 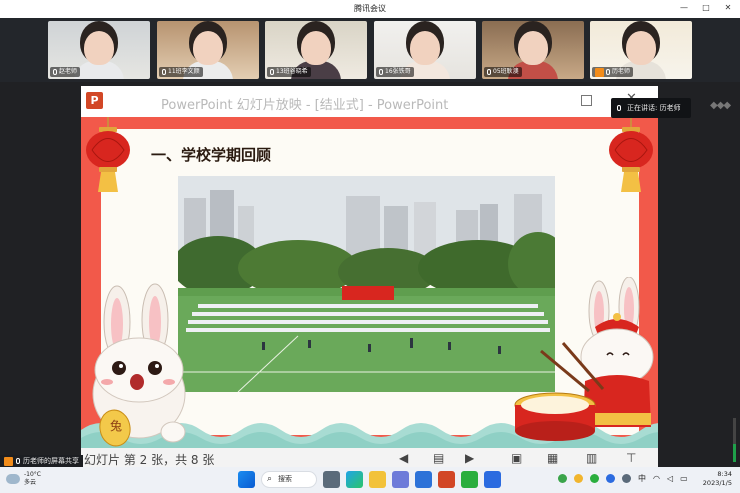 What do you see at coordinates (728, 8) in the screenshot?
I see `close-button: ✕` at bounding box center [728, 8].